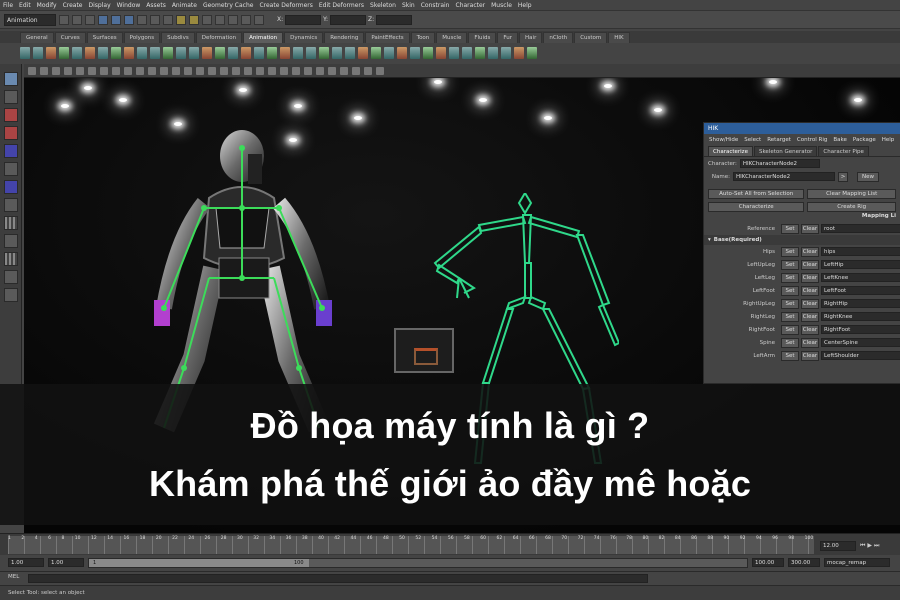 Image resolution: width=900 pixels, height=600 pixels. Describe the element at coordinates (860, 277) in the screenshot. I see `joint-field: LeftKnee` at that location.